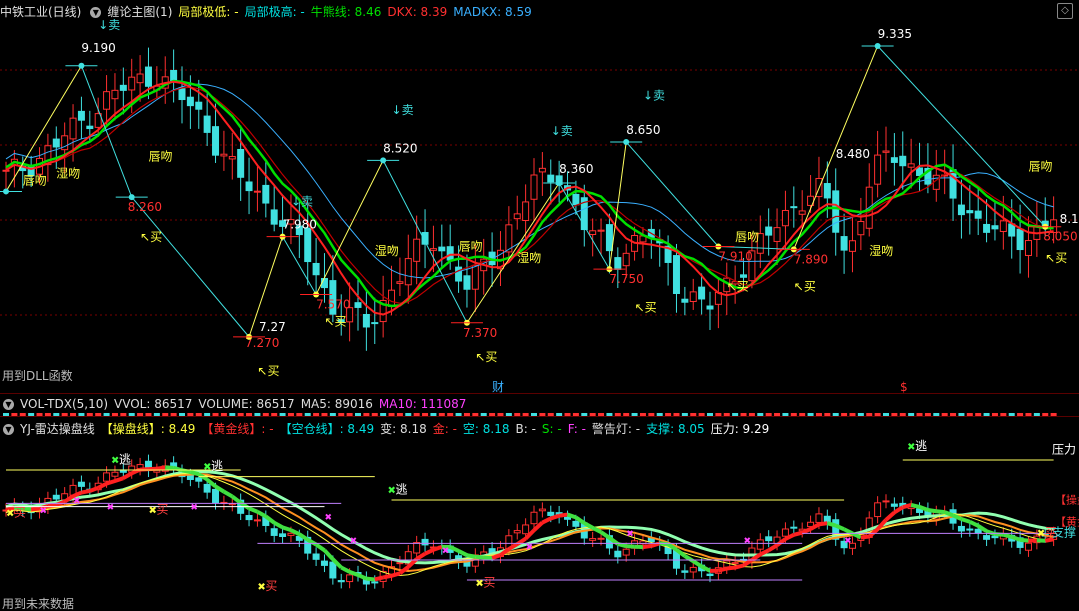 The height and width of the screenshot is (611, 1079). I want to click on price-label: 7.890, so click(811, 259).